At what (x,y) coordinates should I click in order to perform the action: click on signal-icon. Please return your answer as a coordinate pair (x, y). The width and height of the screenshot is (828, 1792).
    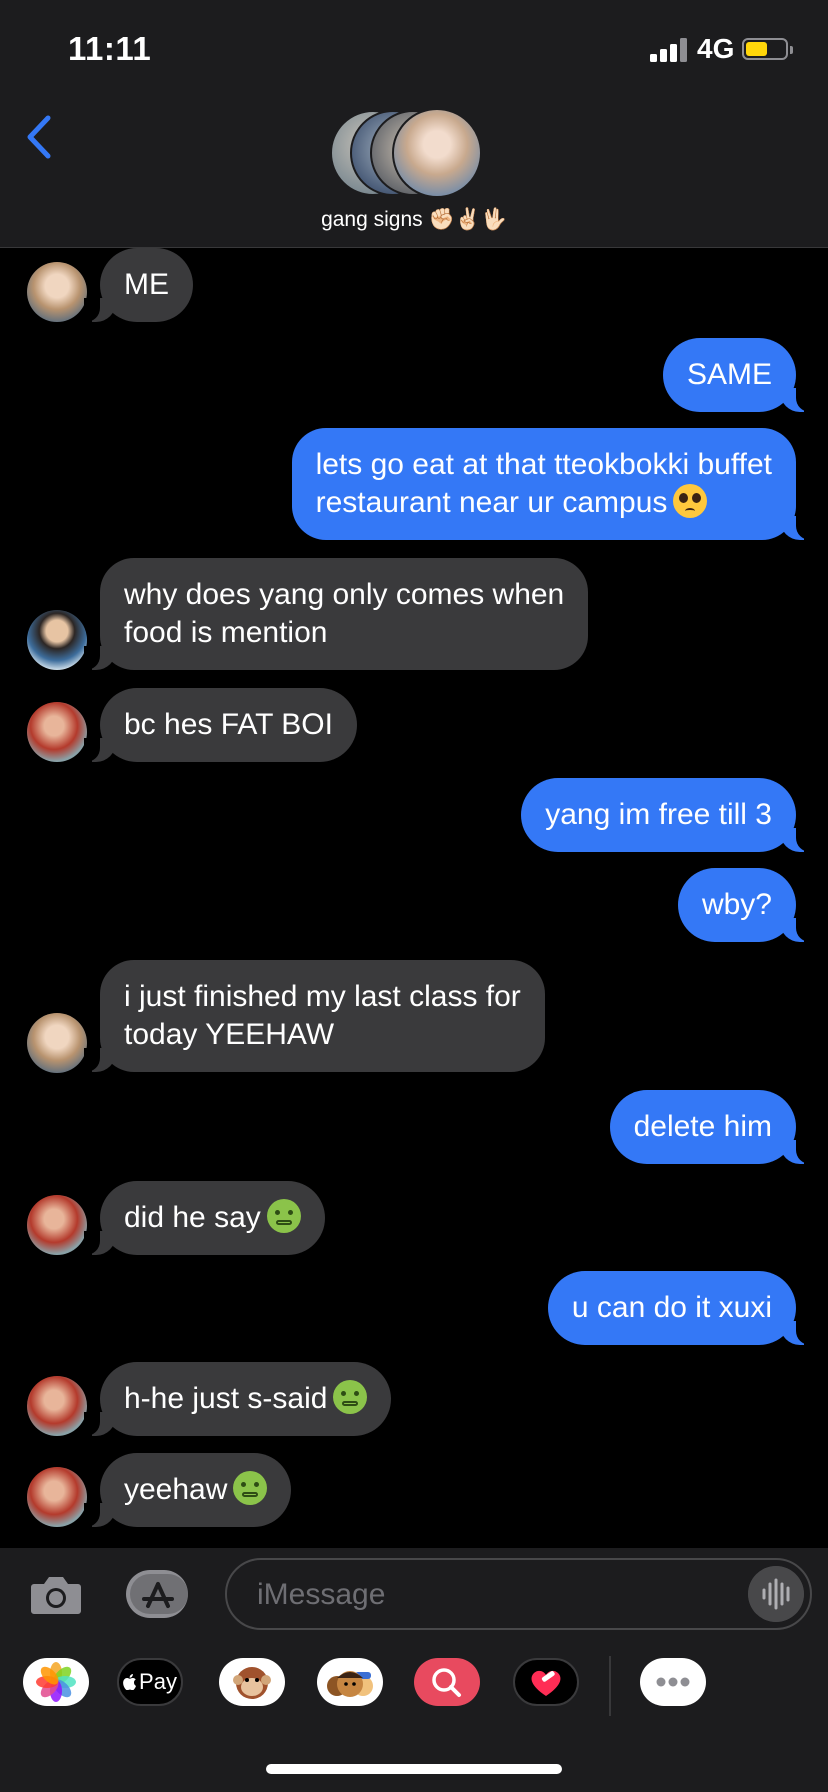
    Looking at the image, I should click on (670, 50).